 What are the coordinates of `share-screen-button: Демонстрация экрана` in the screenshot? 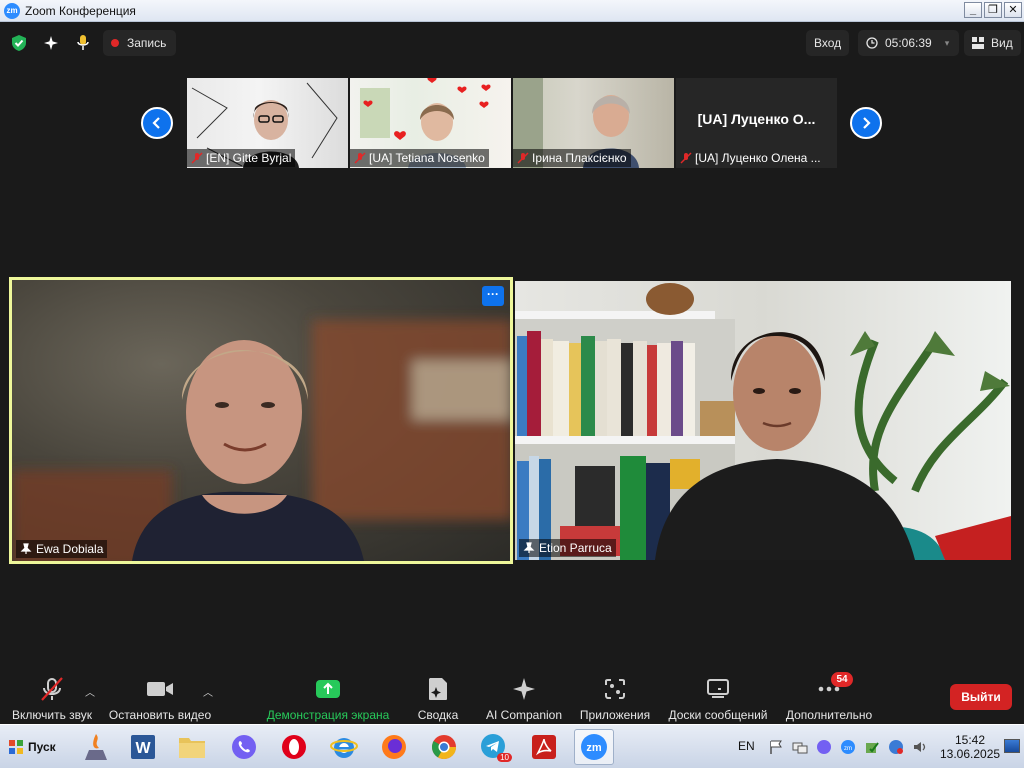 It's located at (328, 699).